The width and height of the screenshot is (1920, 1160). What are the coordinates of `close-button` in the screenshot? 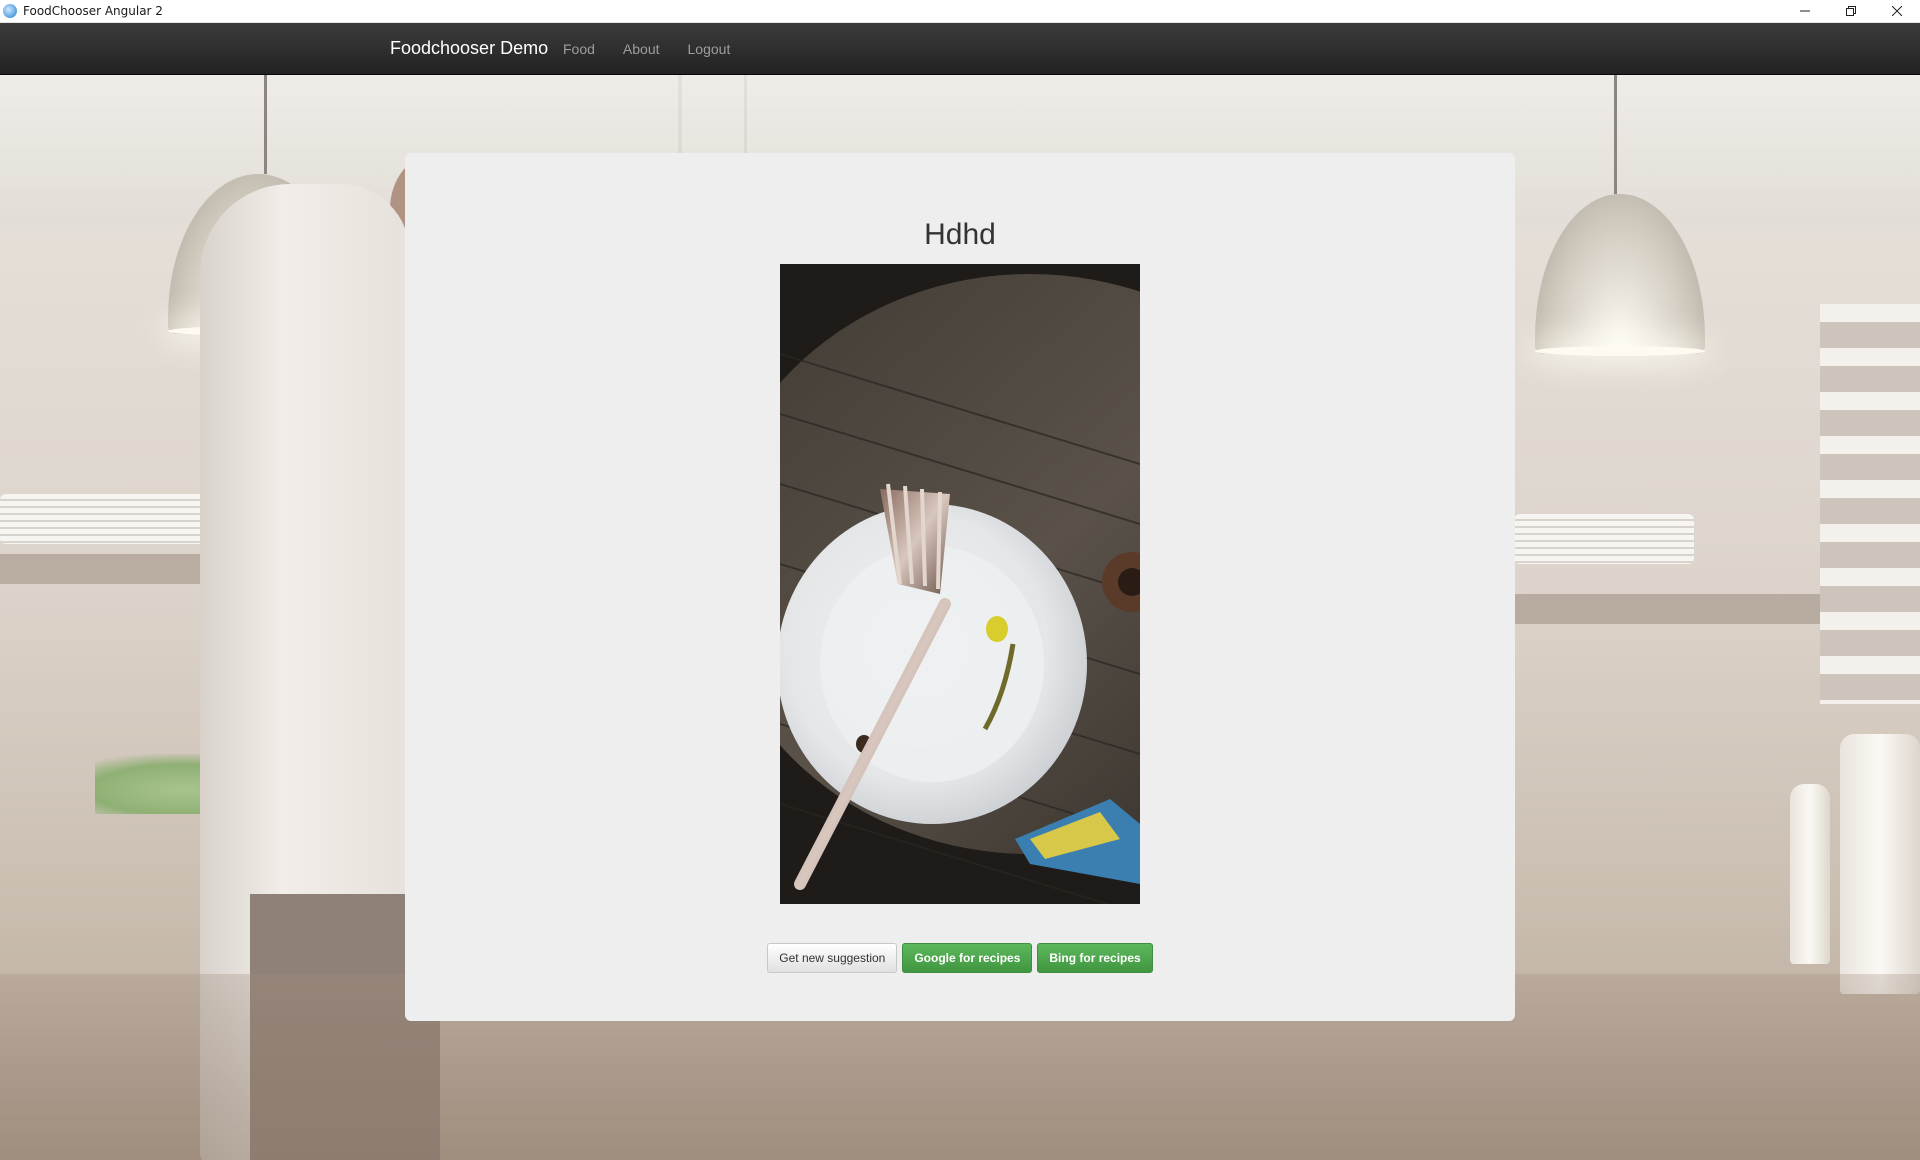 It's located at (1897, 11).